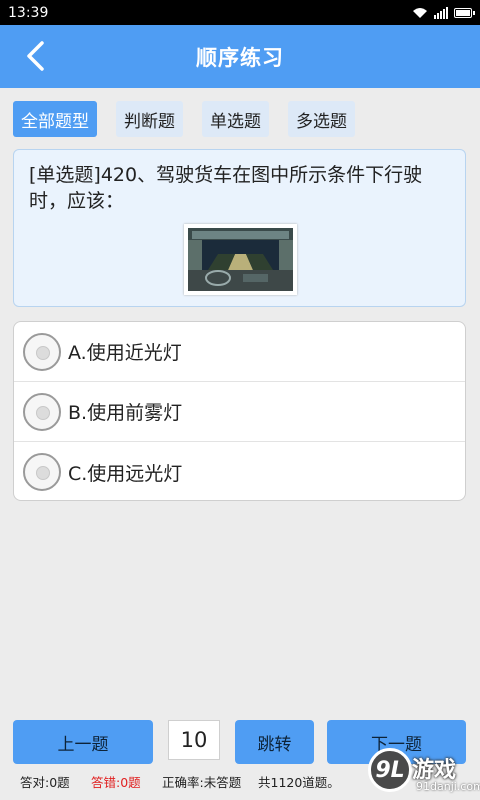  I want to click on back-arrow-icon, so click(37, 56).